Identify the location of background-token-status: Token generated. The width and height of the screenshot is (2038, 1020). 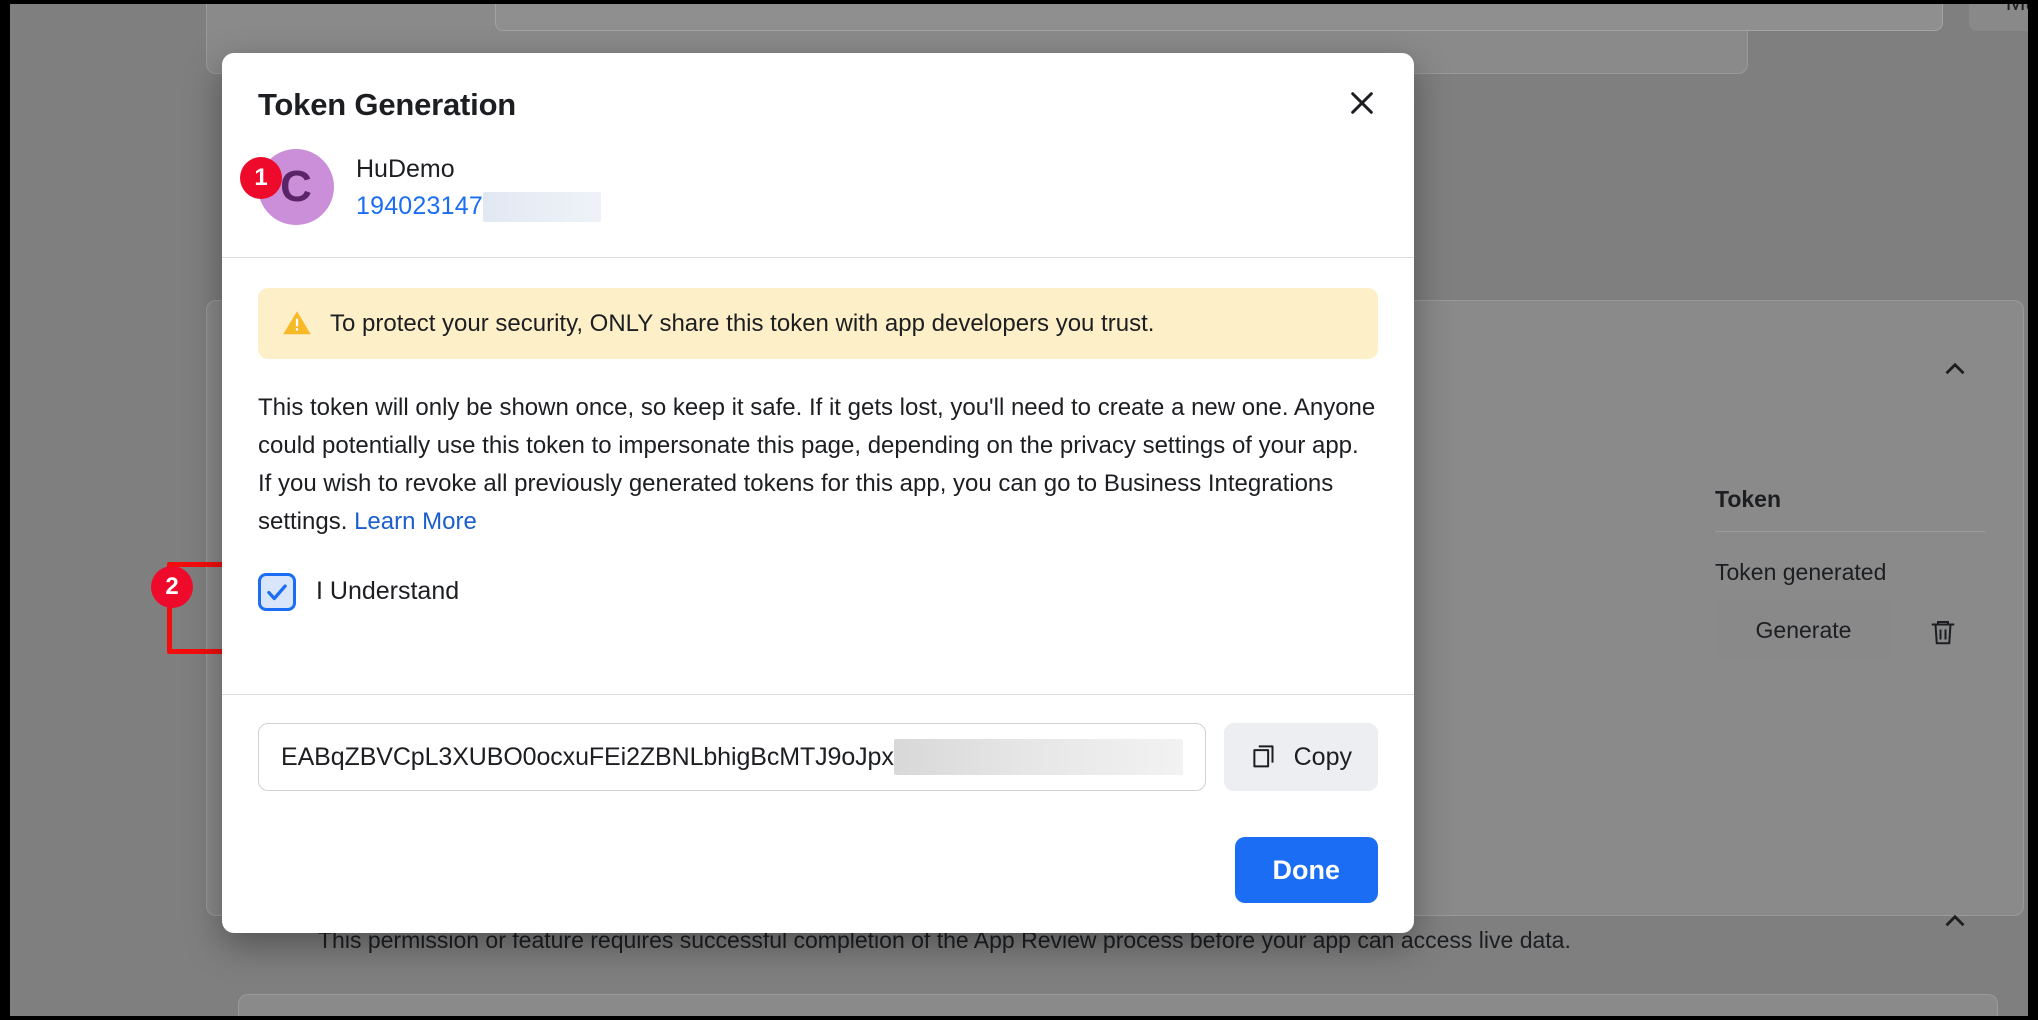
(1801, 572).